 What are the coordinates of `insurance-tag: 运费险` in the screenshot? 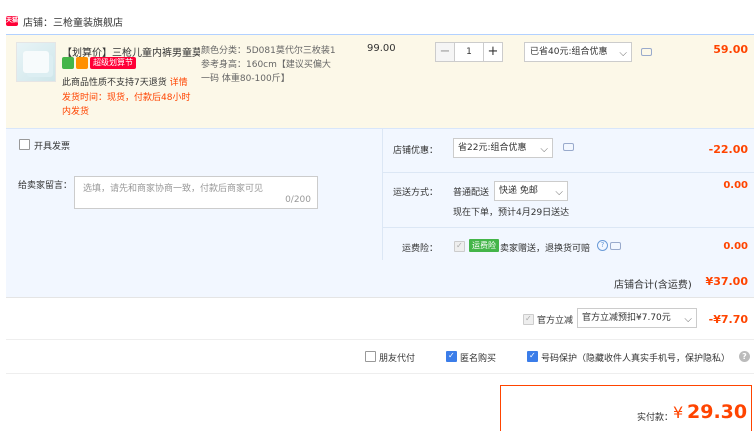 It's located at (484, 245).